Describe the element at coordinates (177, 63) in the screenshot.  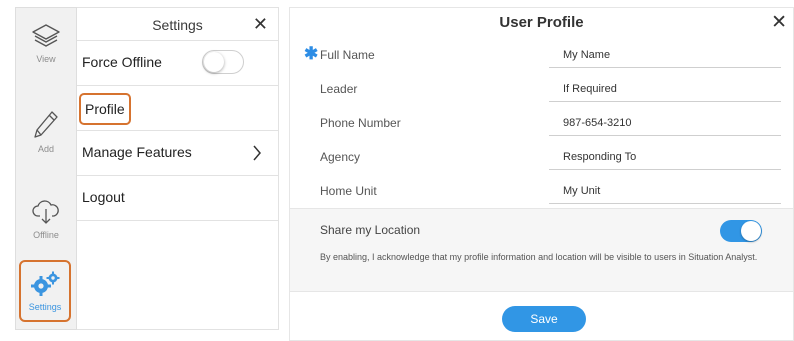
I see `settings-row-force-offline: Force Offline` at that location.